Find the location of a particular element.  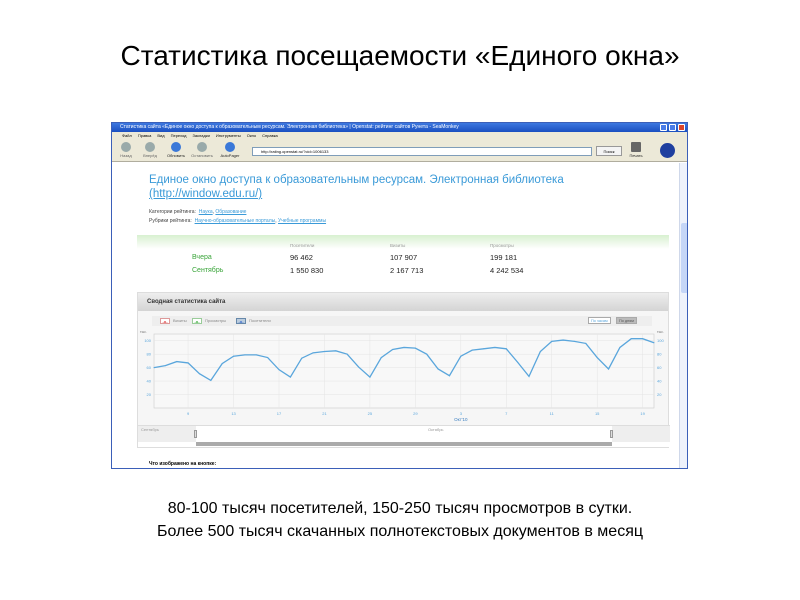

y-tick-label-right: 80 is located at coordinates (659, 354).